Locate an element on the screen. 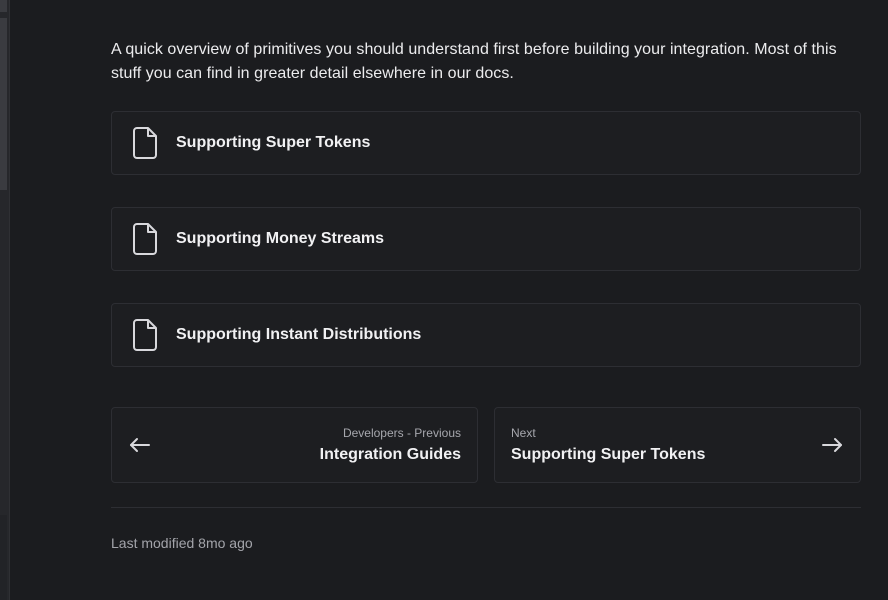  next-page-title: Supporting Super Tokens is located at coordinates (608, 454).